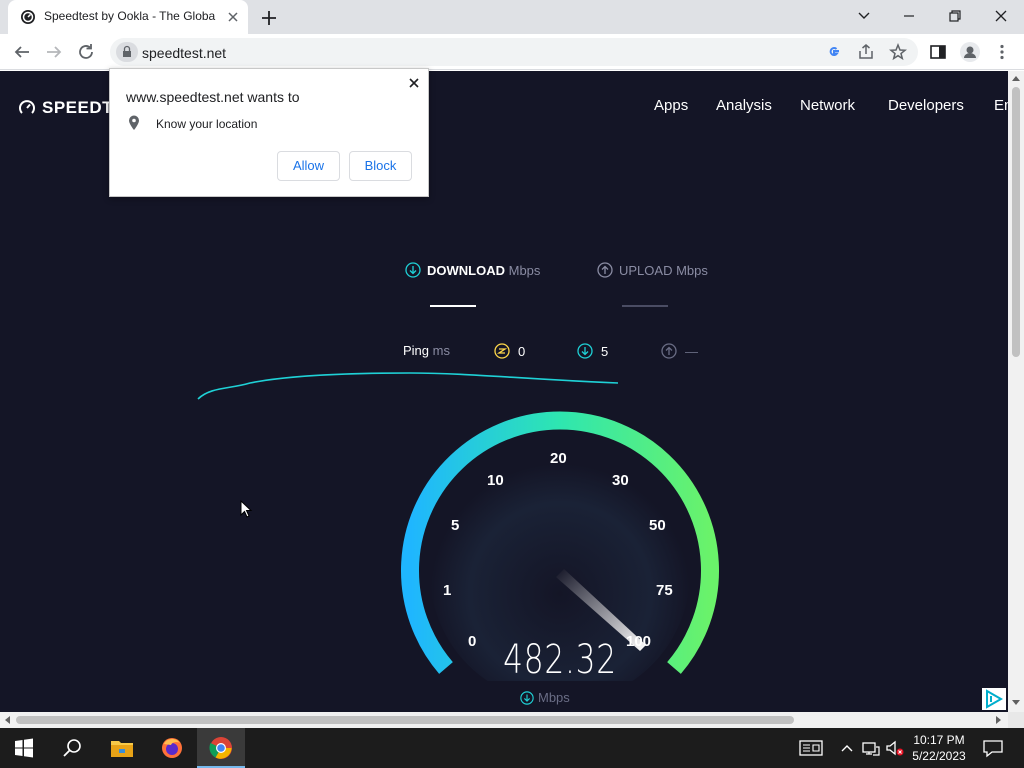  What do you see at coordinates (127, 52) in the screenshot?
I see `lock-icon` at bounding box center [127, 52].